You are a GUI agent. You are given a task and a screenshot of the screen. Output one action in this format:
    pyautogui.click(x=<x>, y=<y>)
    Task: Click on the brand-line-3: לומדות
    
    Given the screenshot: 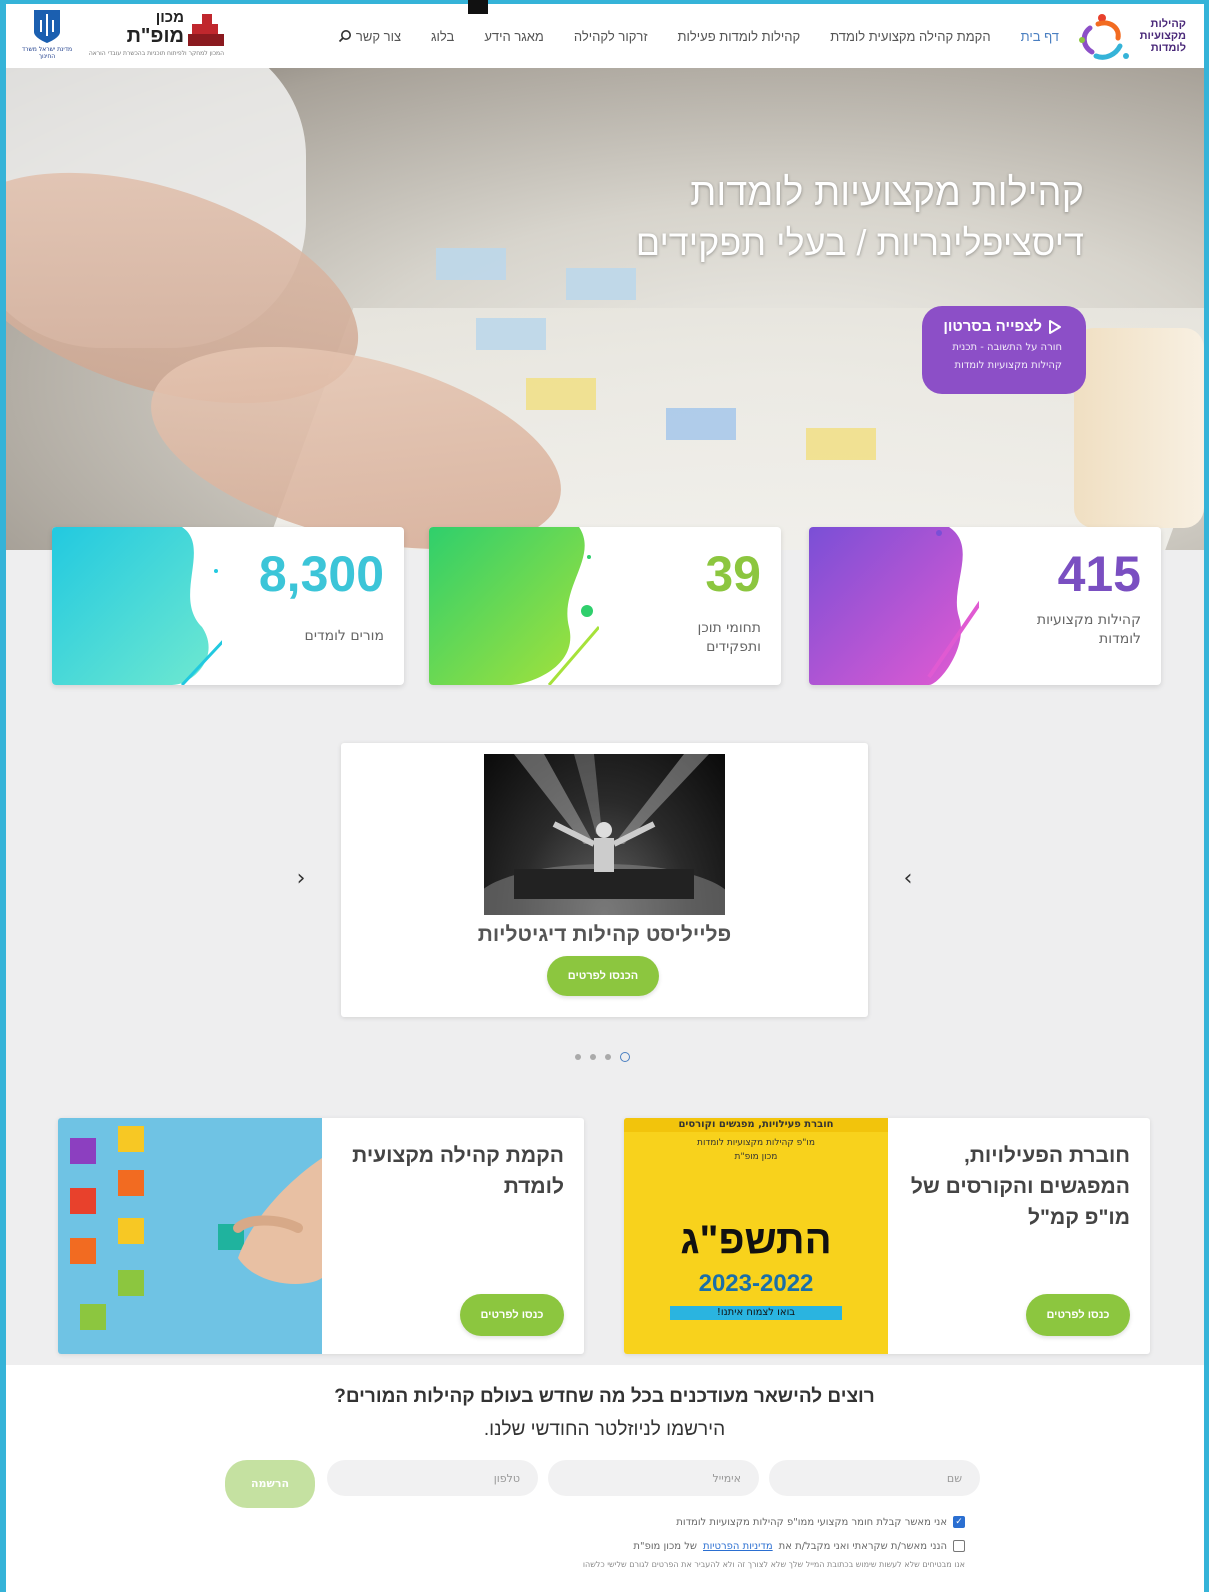 What is the action you would take?
    pyautogui.click(x=1168, y=48)
    